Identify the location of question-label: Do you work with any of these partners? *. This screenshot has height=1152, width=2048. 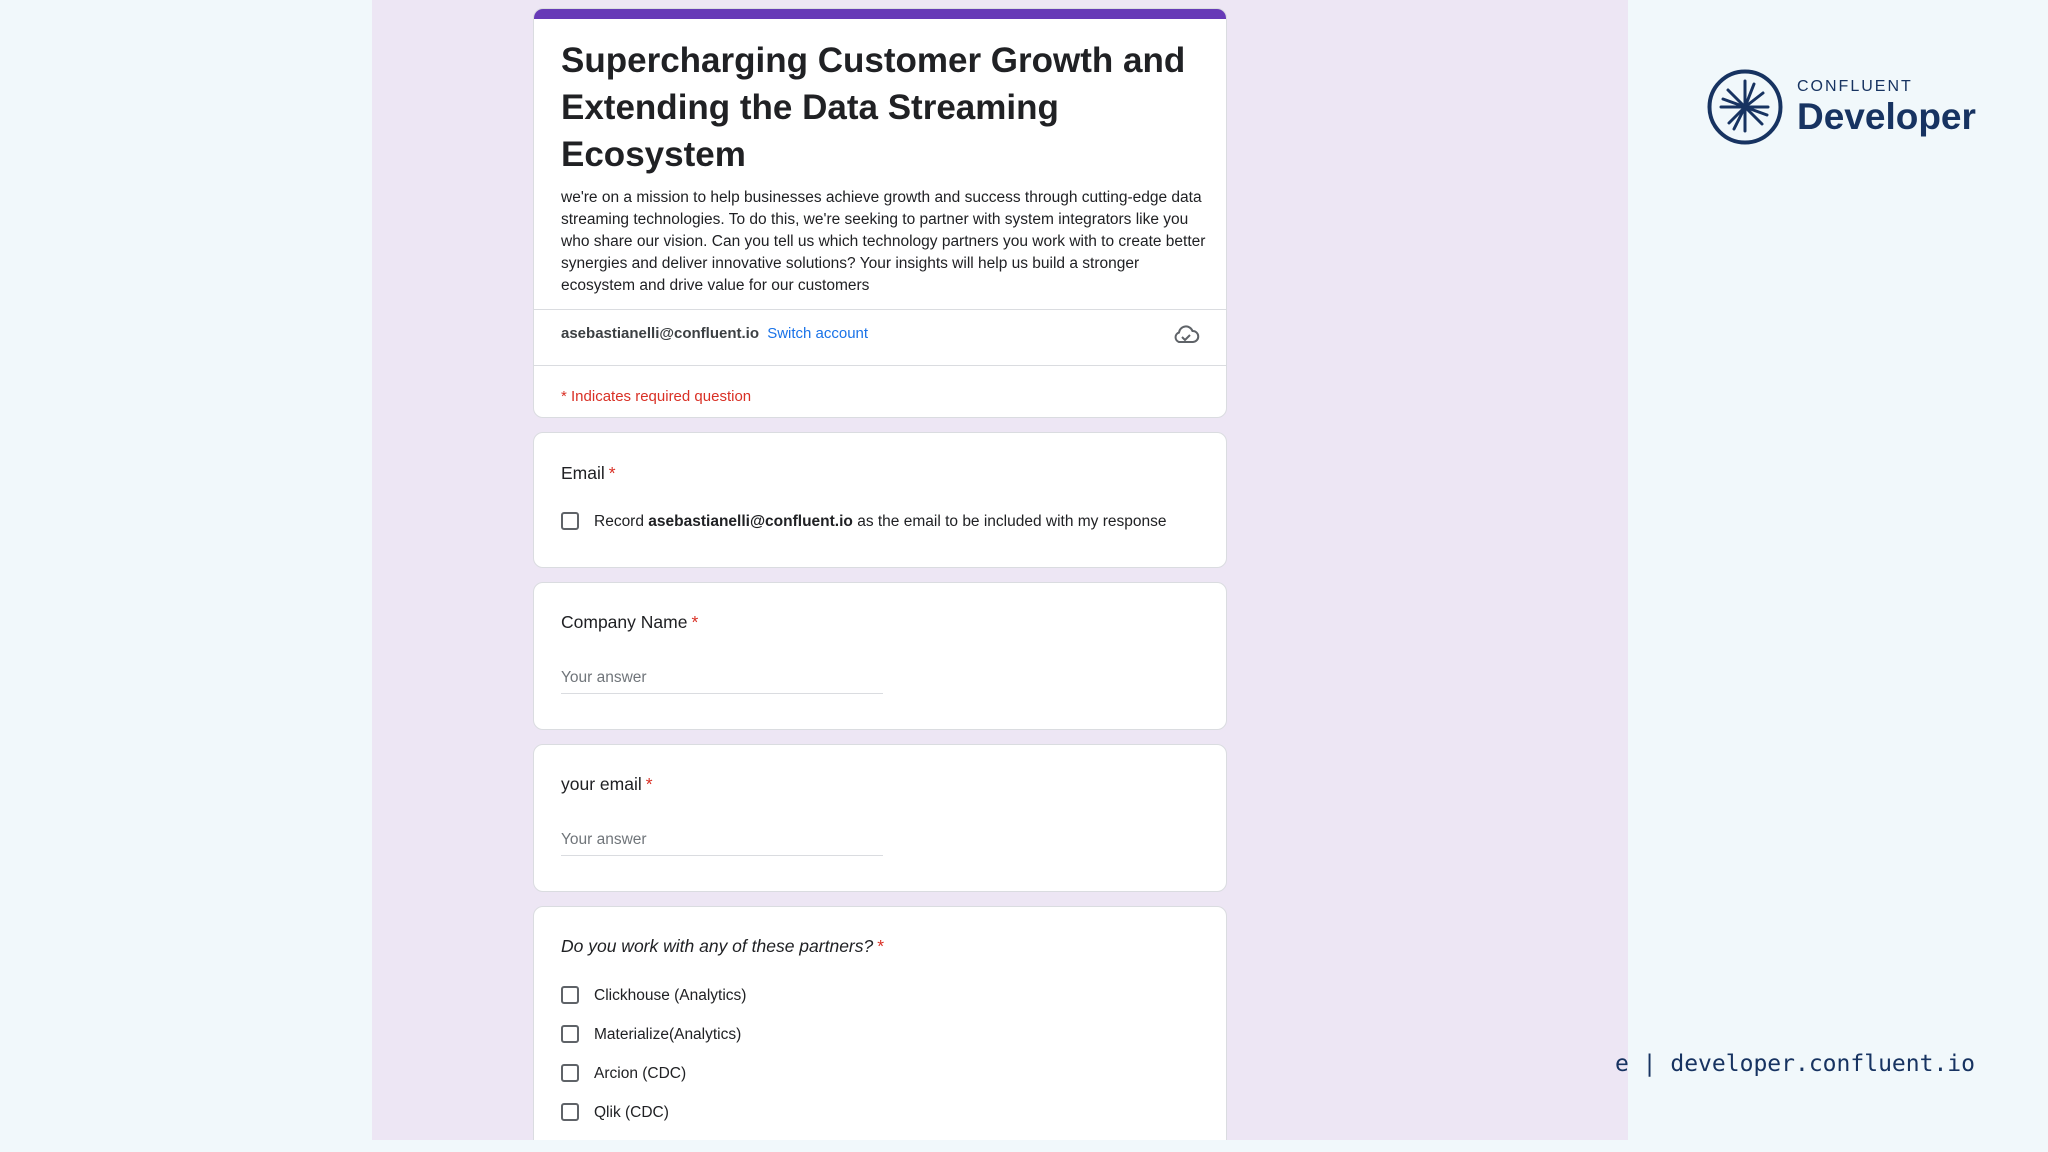
(722, 946).